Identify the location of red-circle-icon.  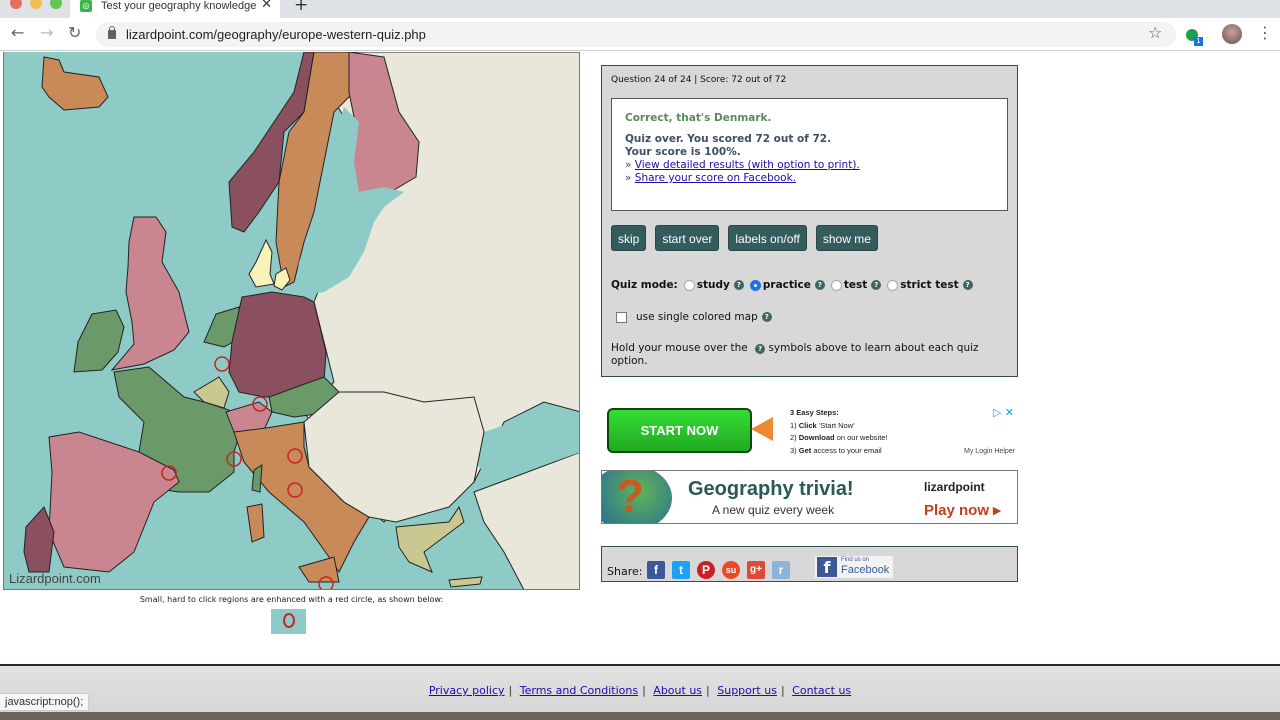
(289, 620).